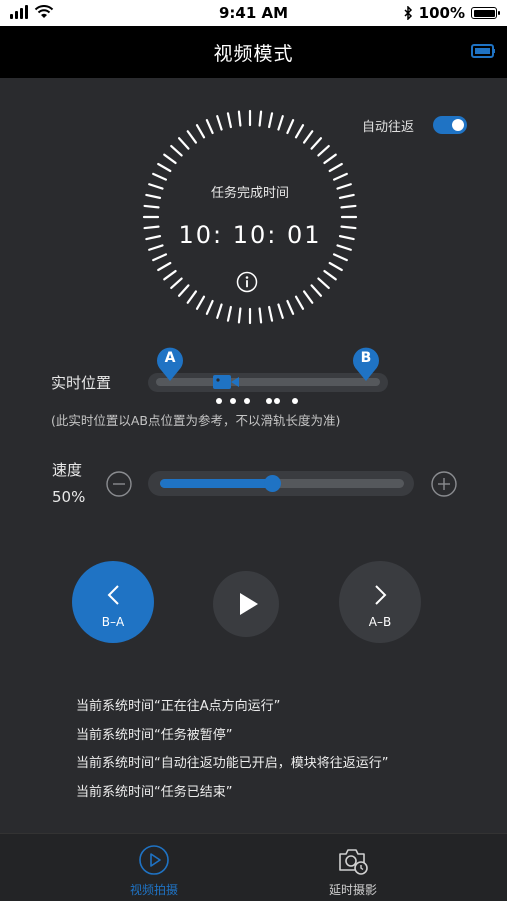  Describe the element at coordinates (441, 13) in the screenshot. I see `battery-percent: 100%` at that location.